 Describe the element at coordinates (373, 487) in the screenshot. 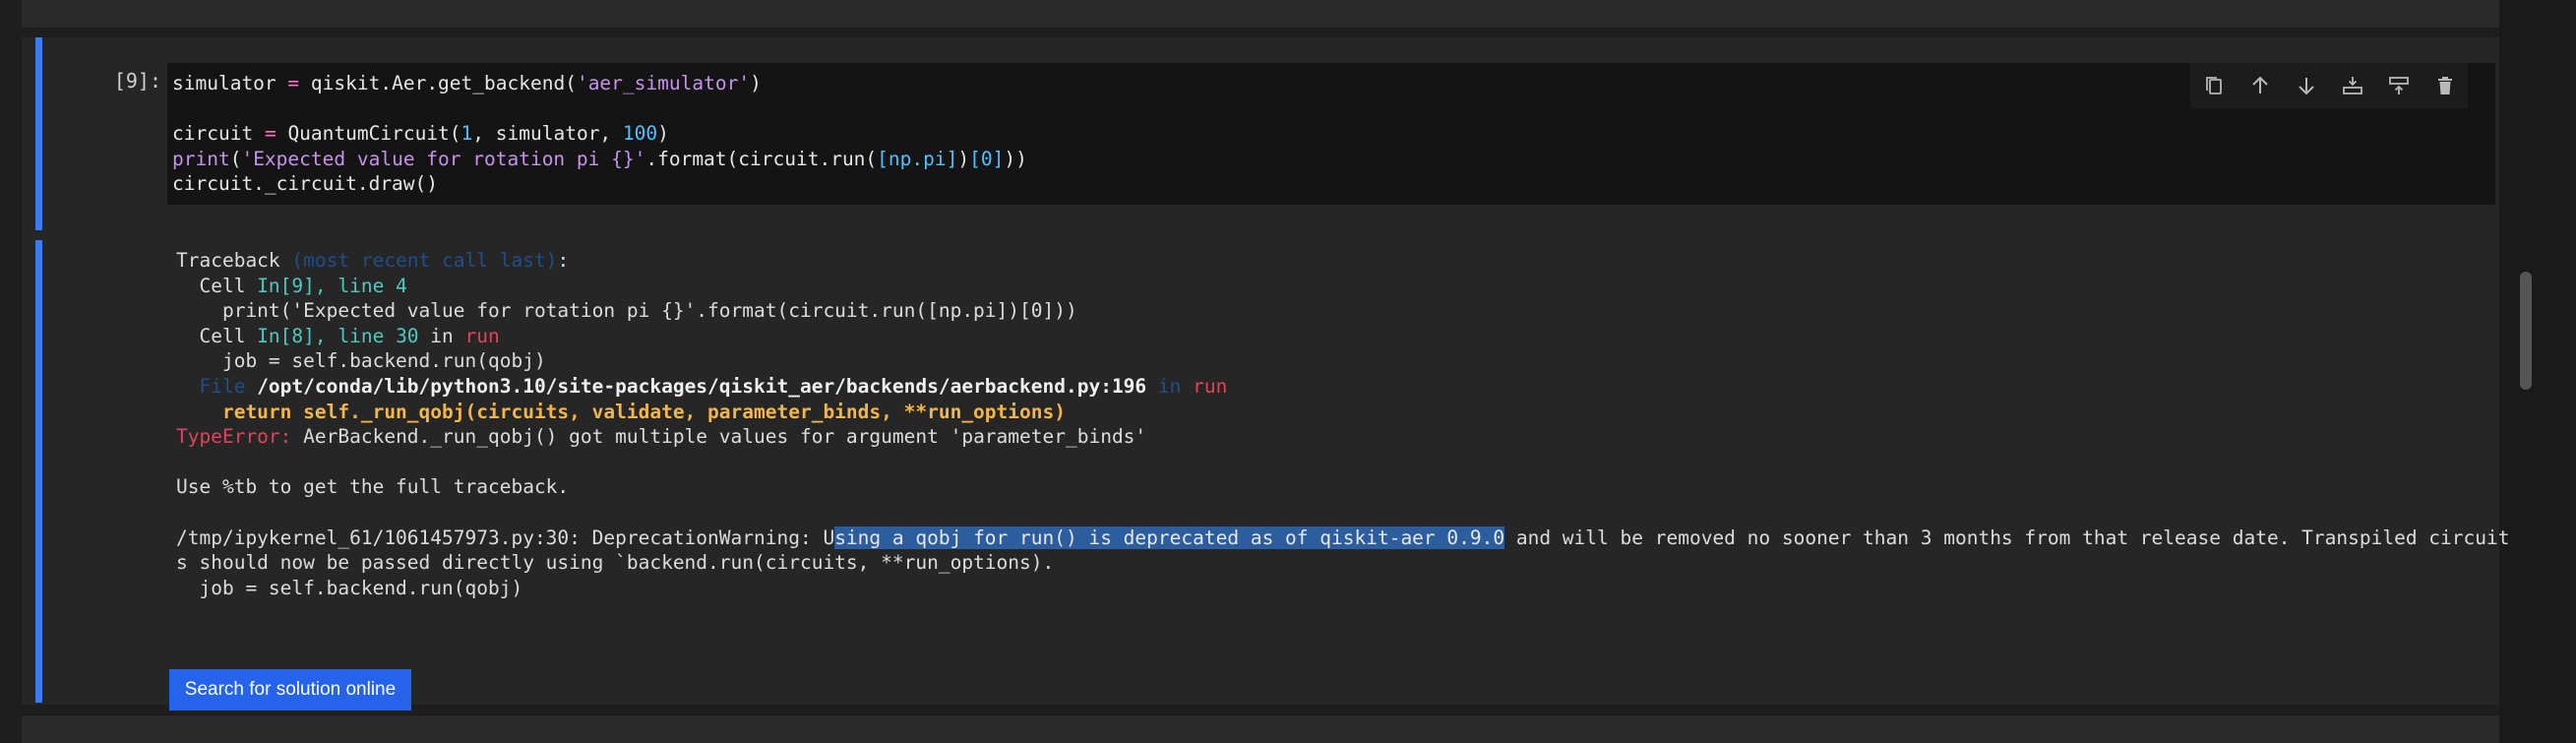

I see `traceback-hint: Use %tb to get the full traceback.` at that location.